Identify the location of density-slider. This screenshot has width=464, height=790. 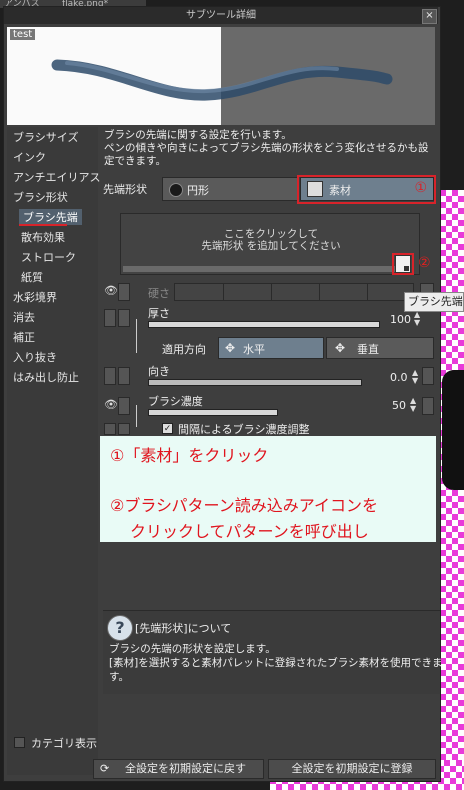
(213, 412).